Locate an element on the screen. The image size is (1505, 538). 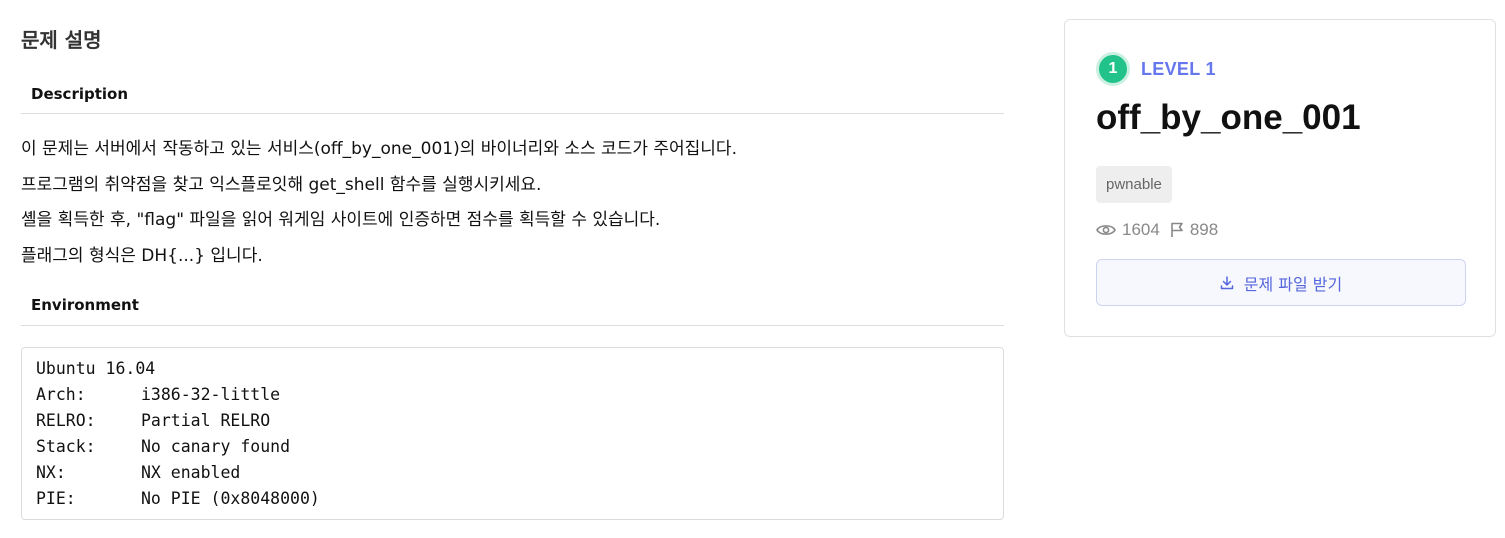
download-label: 문제 파일 받기 is located at coordinates (1293, 284).